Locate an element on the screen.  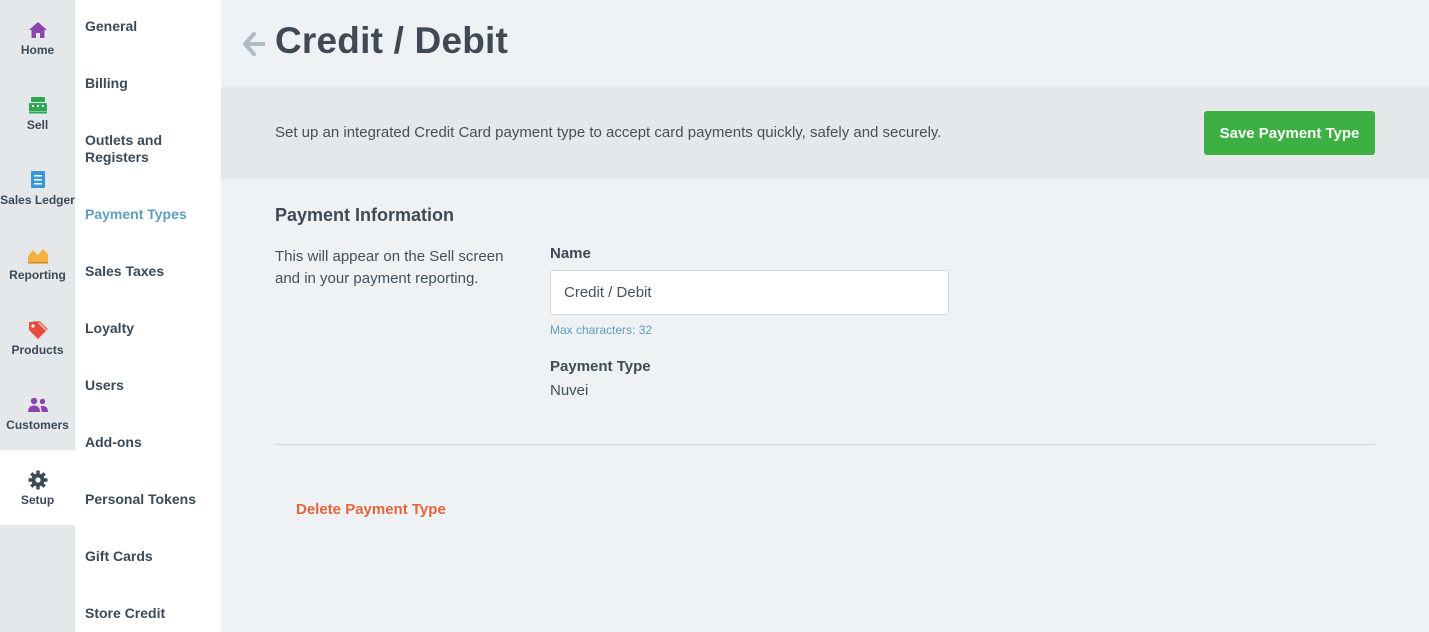
nav-item-products: Products is located at coordinates (37, 337).